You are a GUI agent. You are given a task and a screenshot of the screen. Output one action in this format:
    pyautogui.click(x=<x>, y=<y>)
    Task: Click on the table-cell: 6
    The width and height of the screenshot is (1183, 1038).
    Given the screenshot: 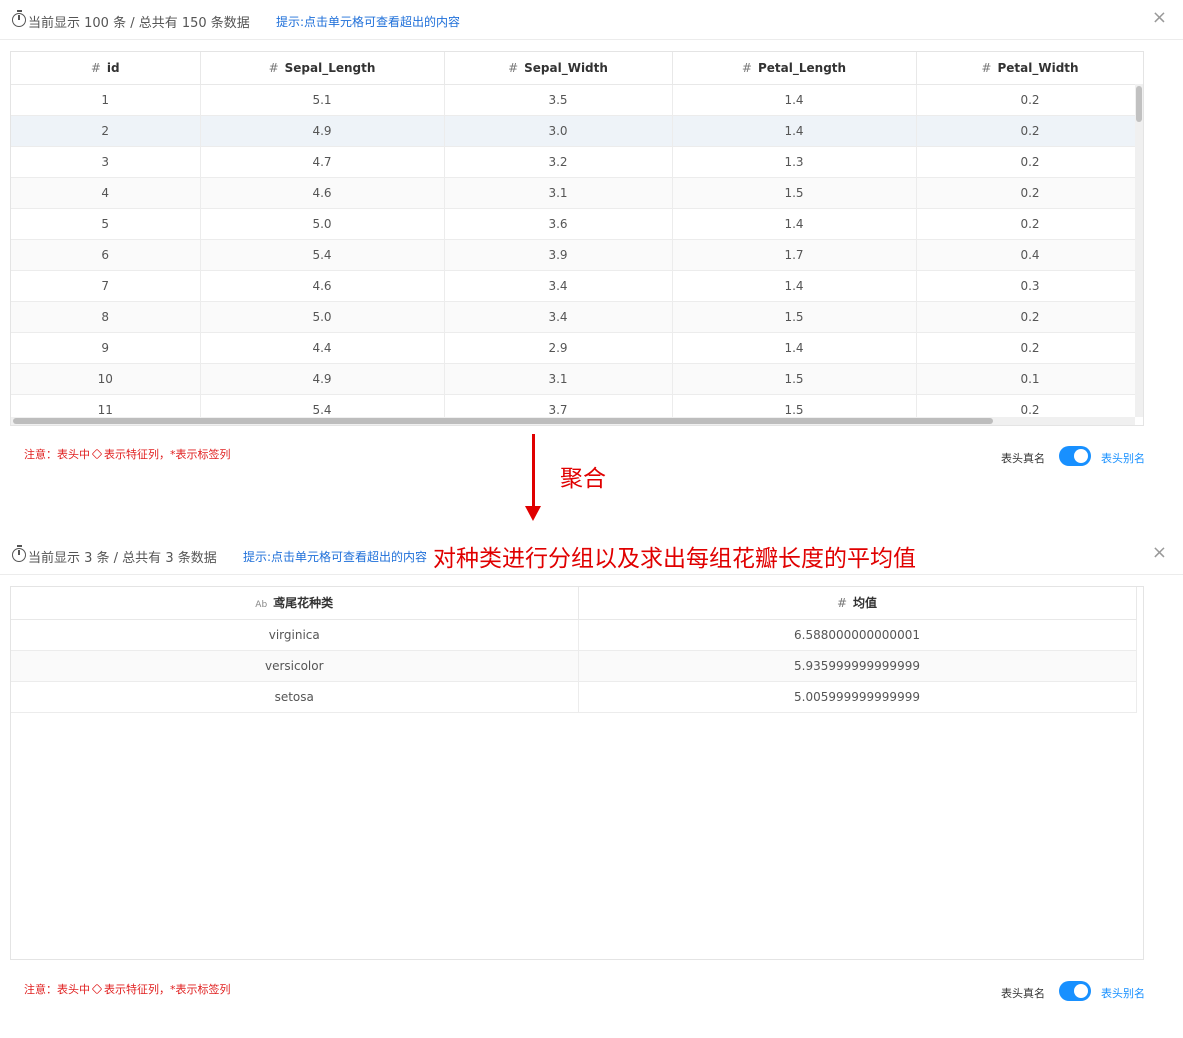 What is the action you would take?
    pyautogui.click(x=106, y=255)
    